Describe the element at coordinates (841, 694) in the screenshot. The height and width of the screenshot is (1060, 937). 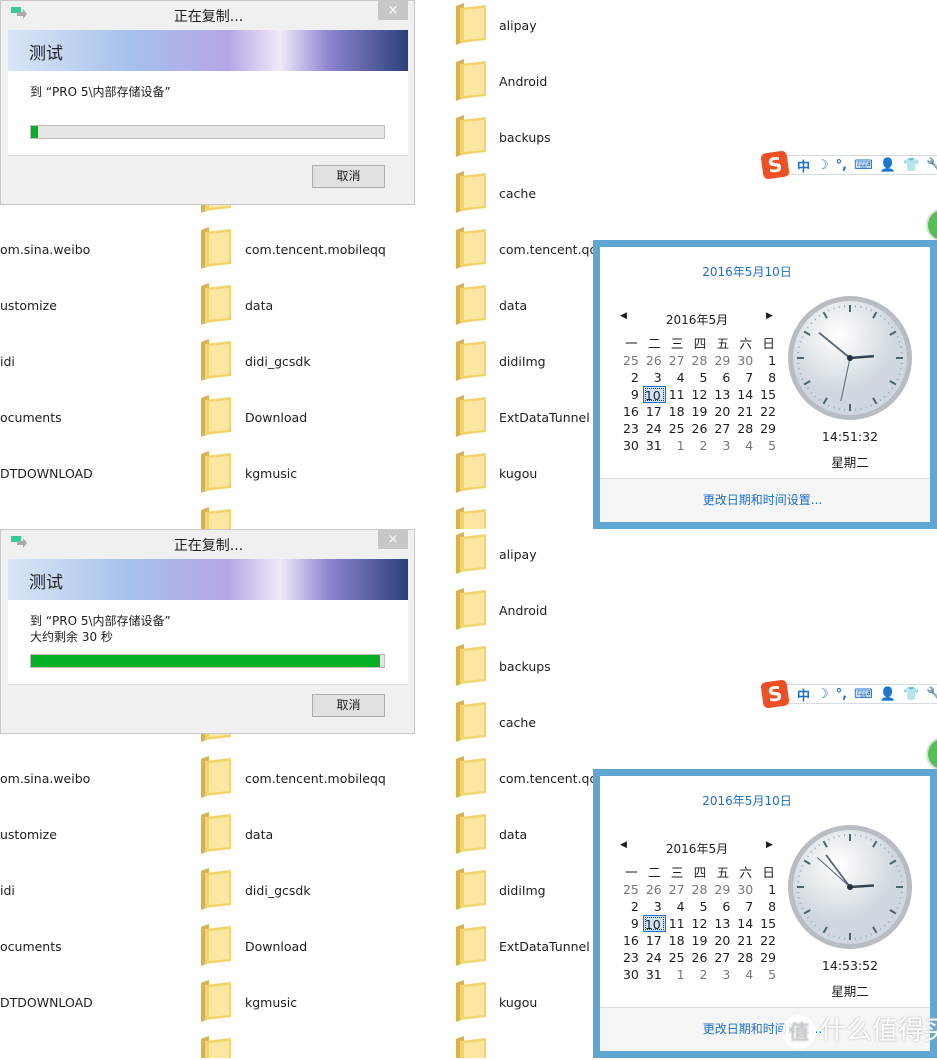
I see `ime-item-icon: °,` at that location.